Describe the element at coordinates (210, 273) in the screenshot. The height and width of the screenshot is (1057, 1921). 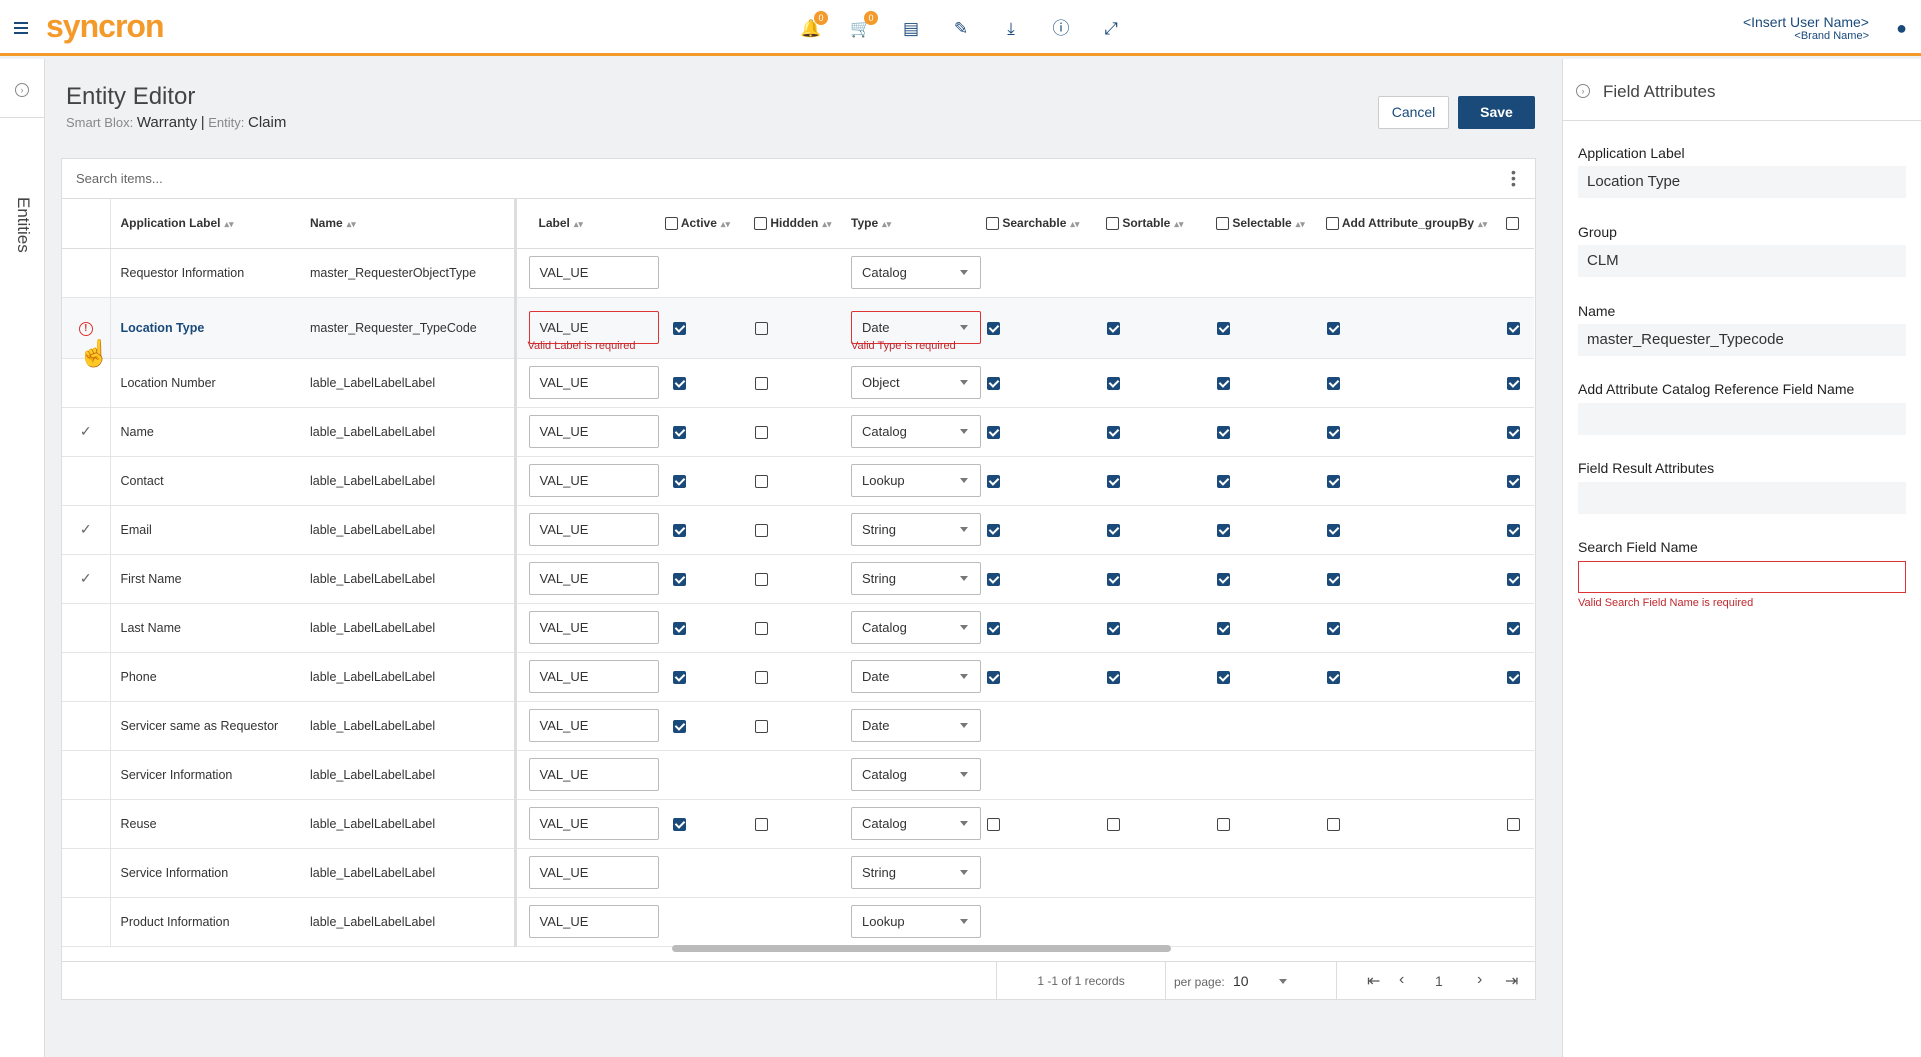
I see `app-label-cell: Requestor Information` at that location.